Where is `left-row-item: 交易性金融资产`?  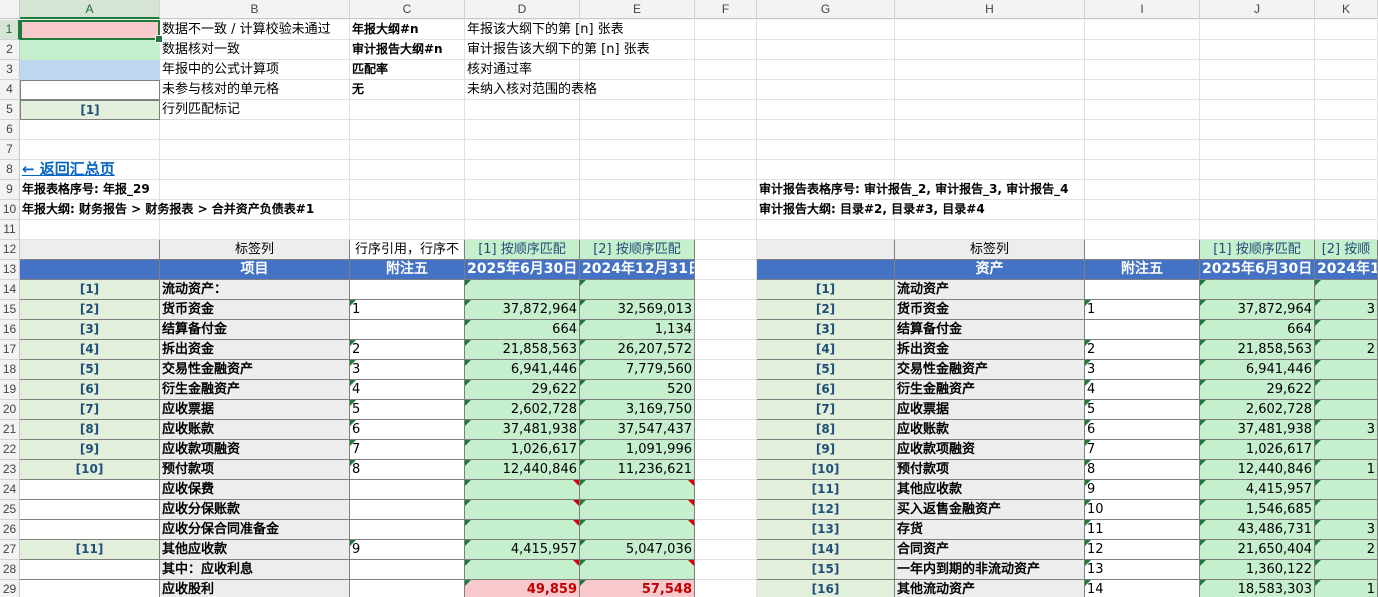
left-row-item: 交易性金融资产 is located at coordinates (255, 370).